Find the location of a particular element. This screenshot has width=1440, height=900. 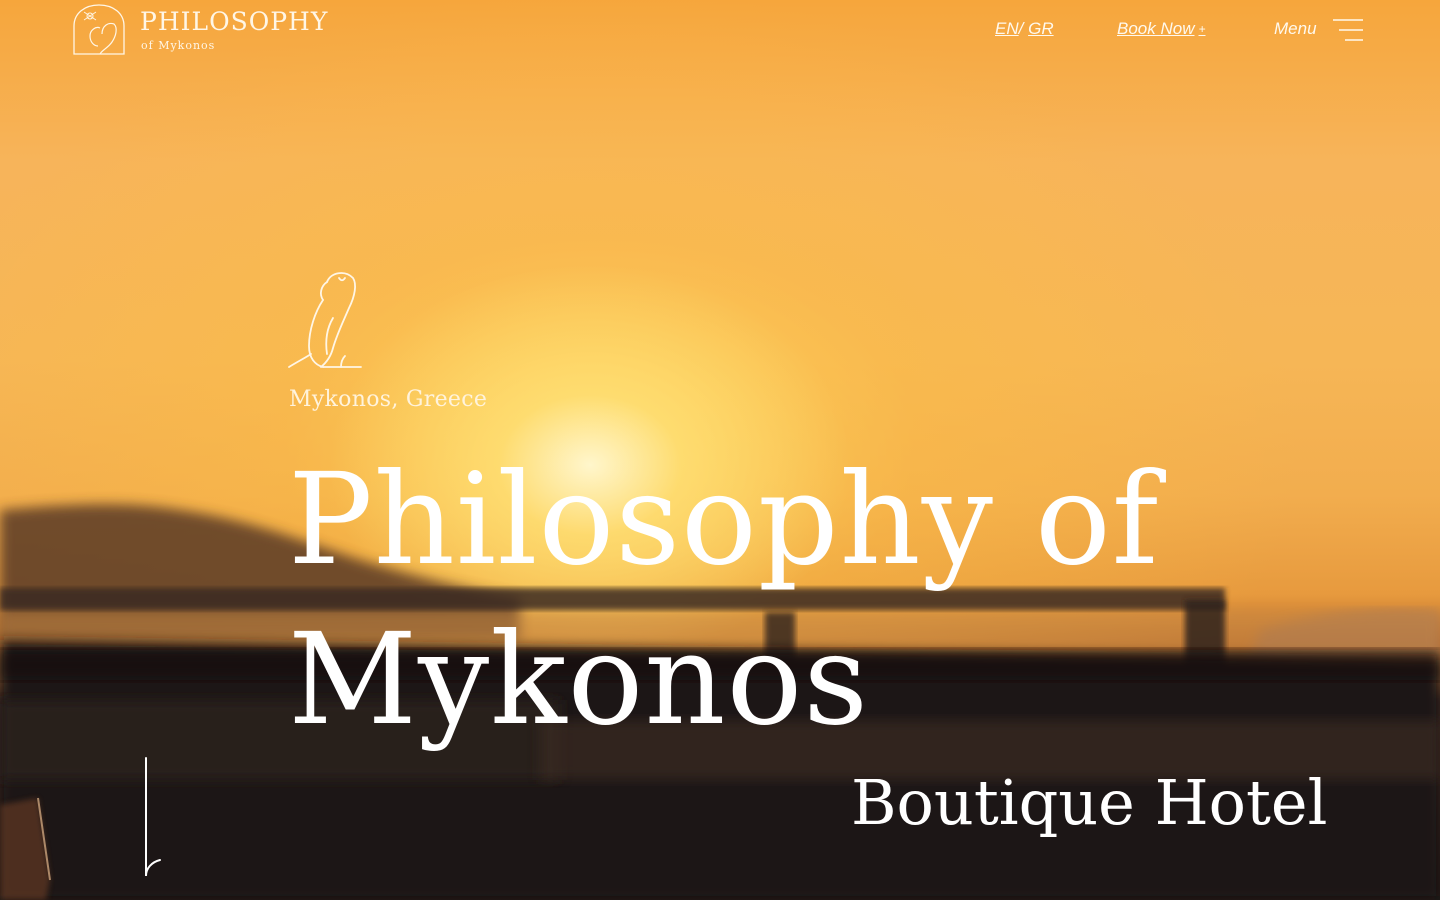

site-logo: PHILOSOPHY of Mykonos is located at coordinates (202, 30).